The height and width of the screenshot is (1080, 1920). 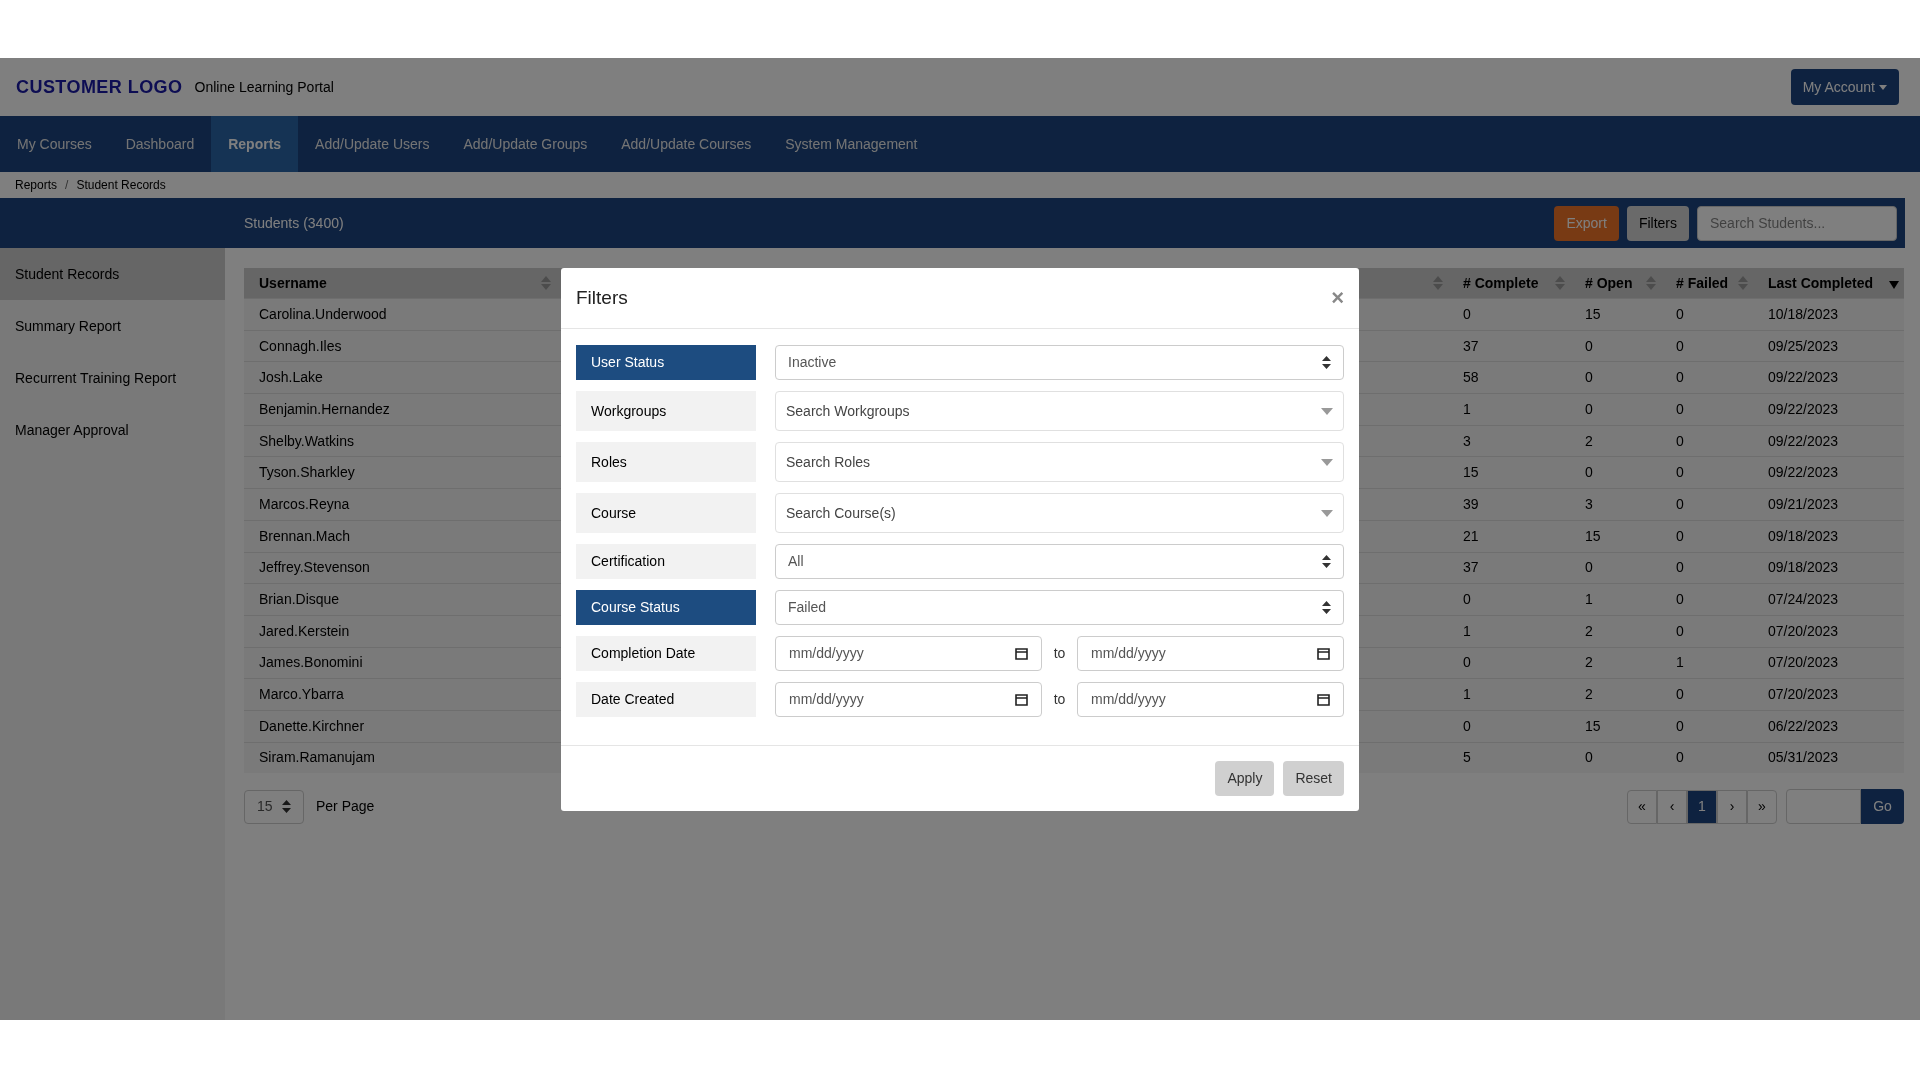 What do you see at coordinates (255, 144) in the screenshot?
I see `nav-tab: Reports` at bounding box center [255, 144].